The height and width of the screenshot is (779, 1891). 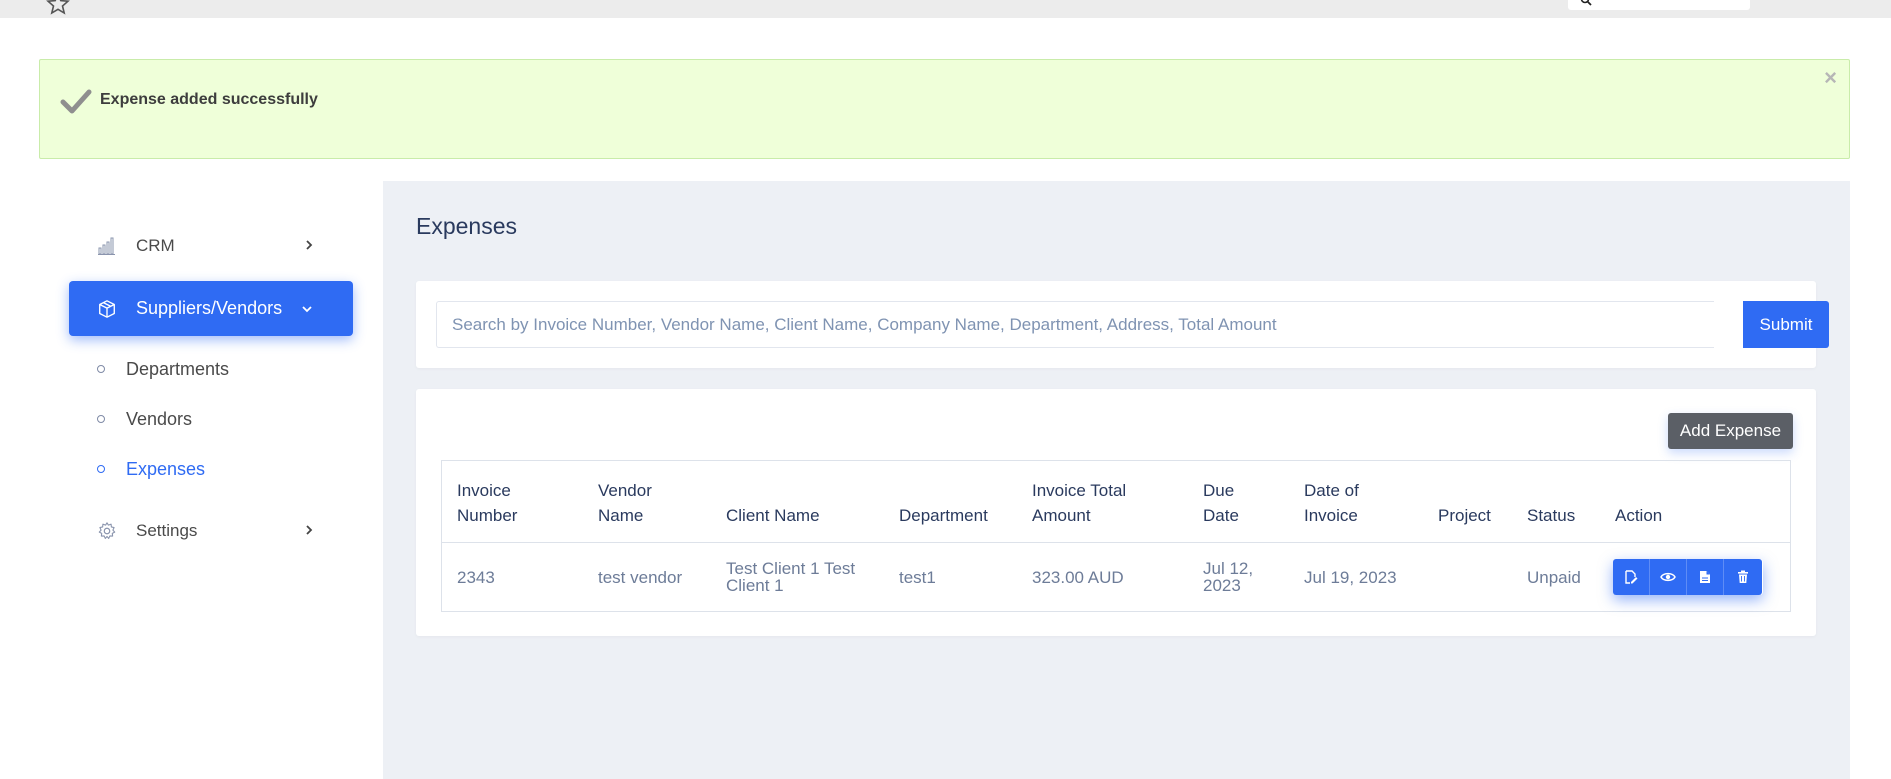 I want to click on search-input, so click(x=1075, y=324).